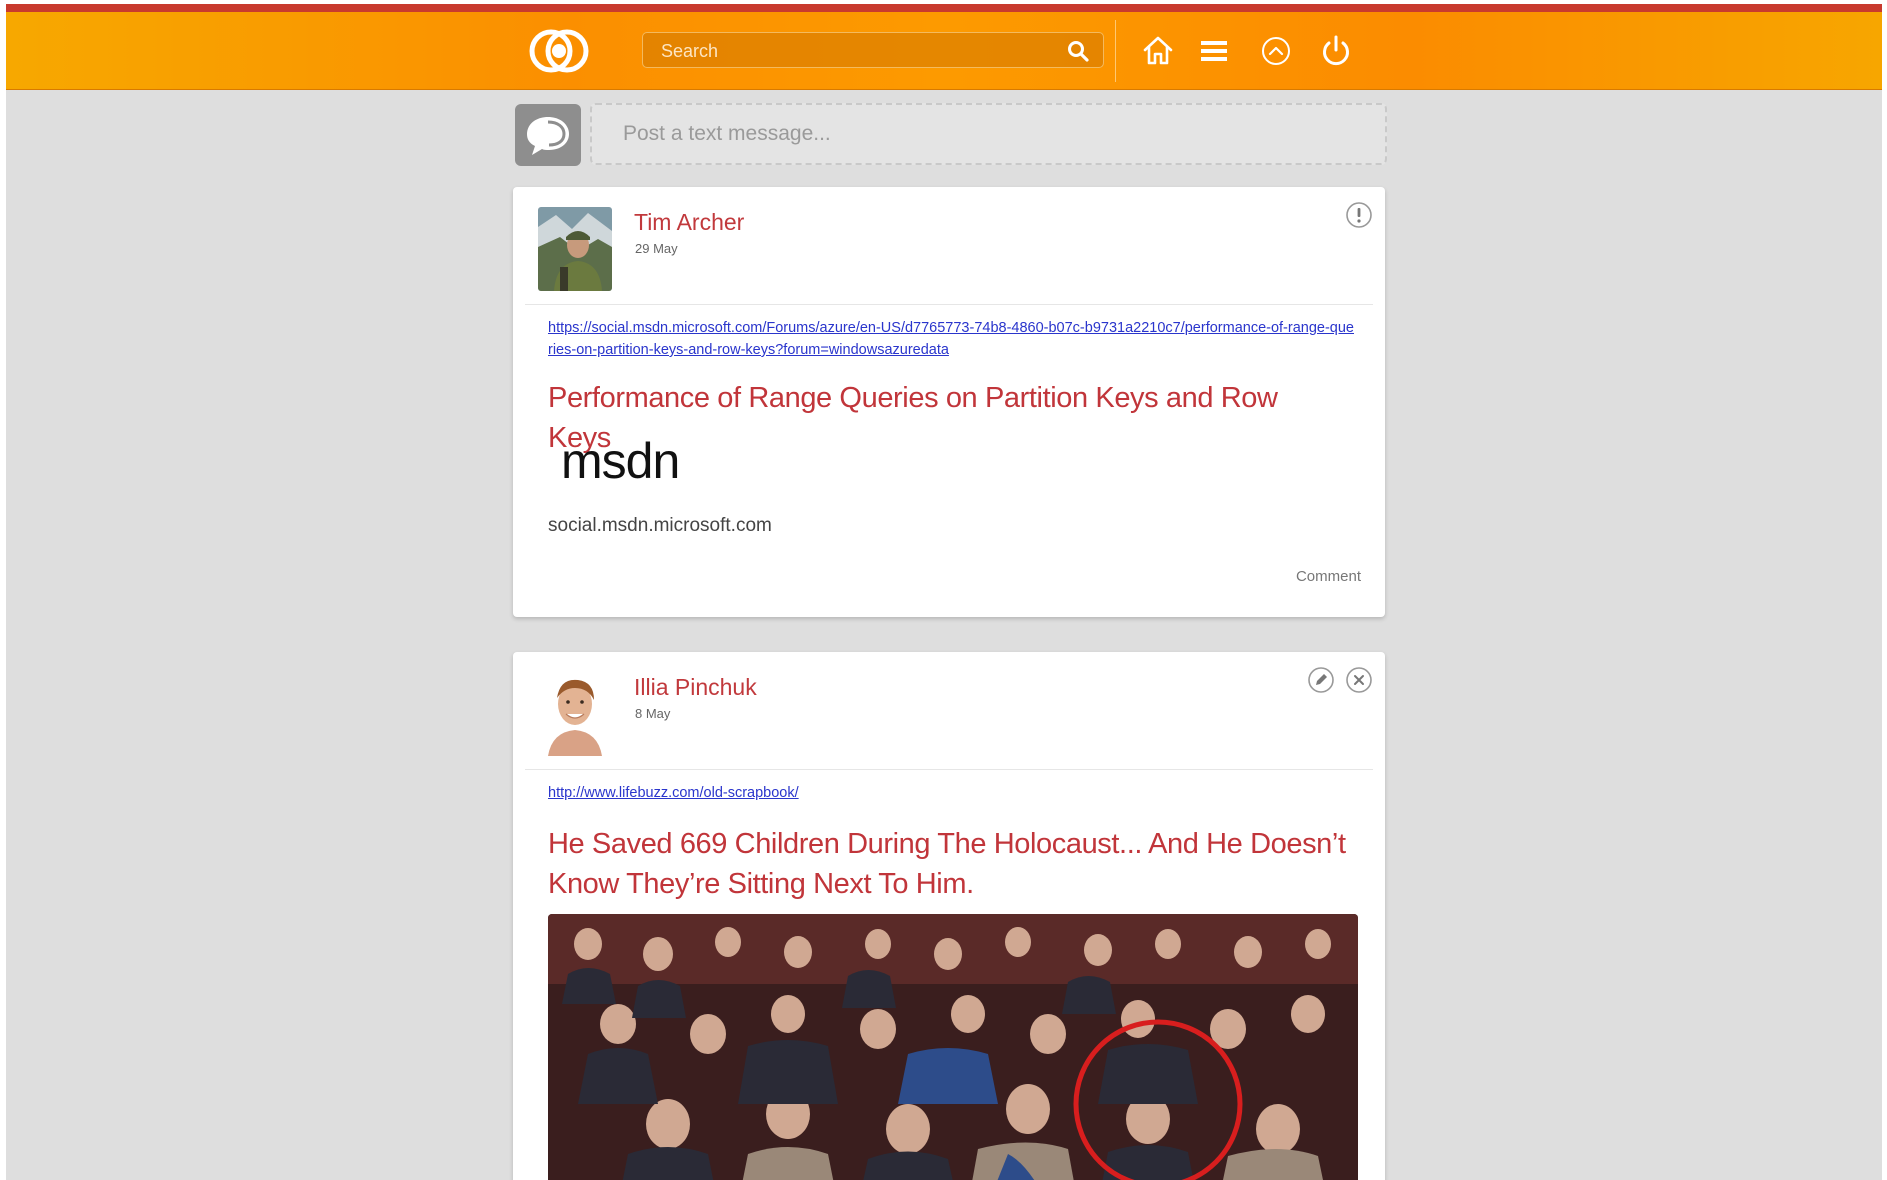 This screenshot has height=1180, width=1887. I want to click on post-link: http://www.lifebuzz.com/old-scrapbook/, so click(953, 793).